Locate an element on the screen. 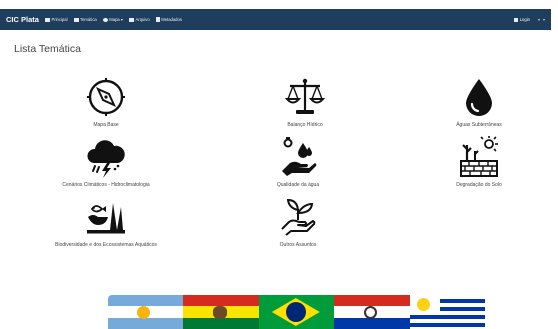 The height and width of the screenshot is (329, 558). nav-item-tematica: Temática is located at coordinates (85, 19).